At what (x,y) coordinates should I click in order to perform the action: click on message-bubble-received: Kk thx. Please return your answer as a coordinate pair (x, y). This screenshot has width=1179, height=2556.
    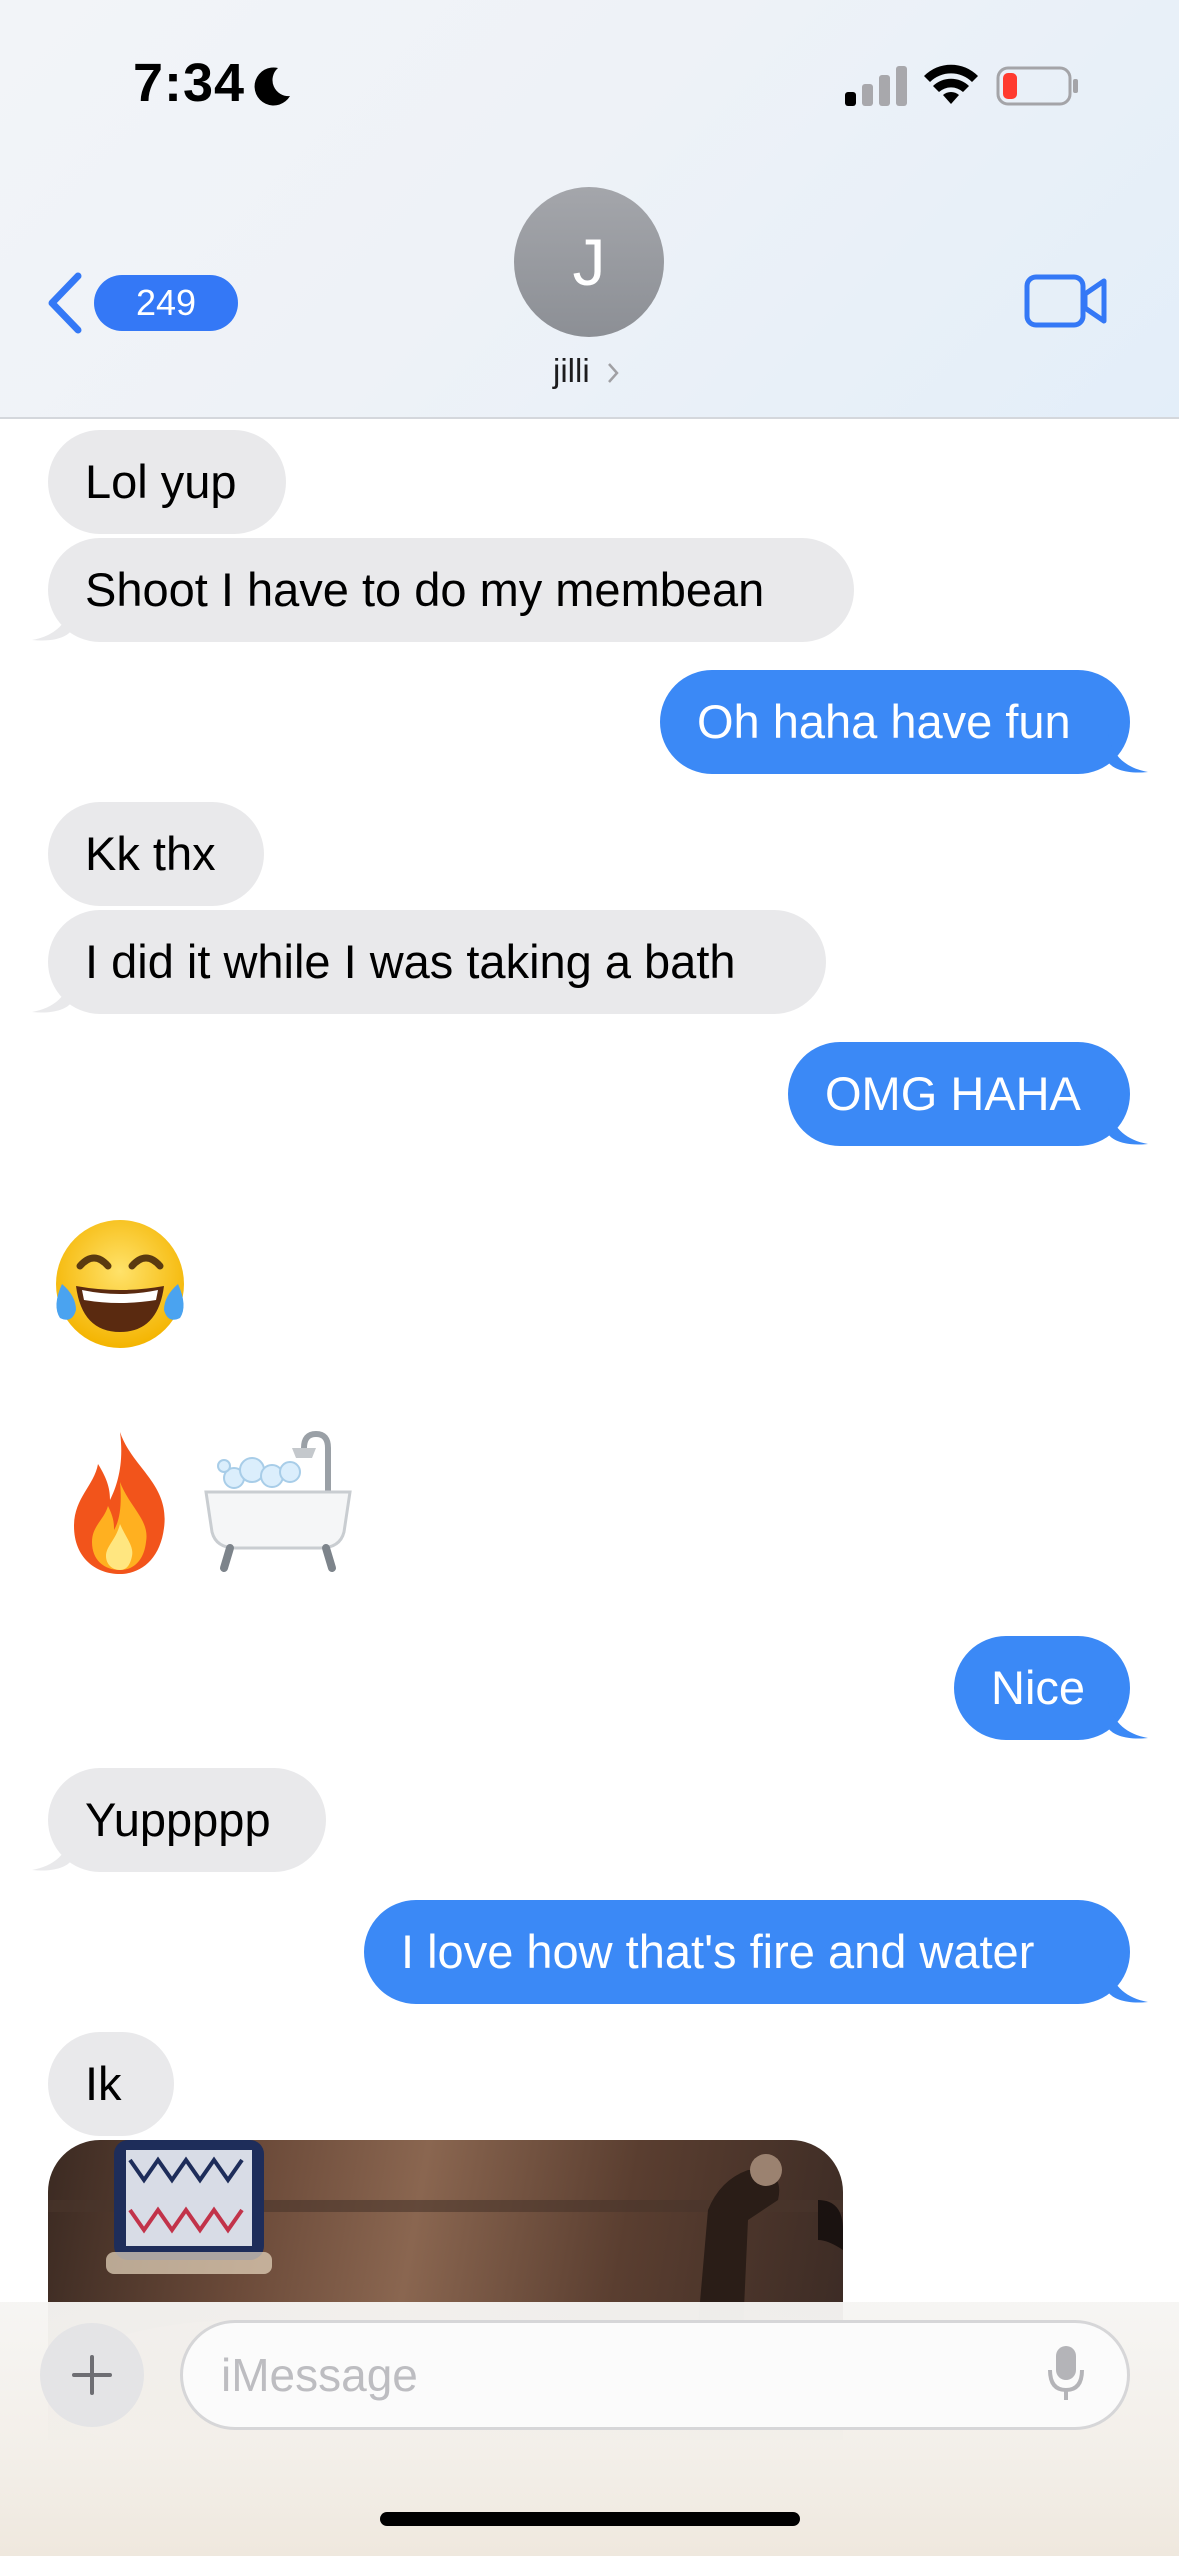
    Looking at the image, I should click on (156, 854).